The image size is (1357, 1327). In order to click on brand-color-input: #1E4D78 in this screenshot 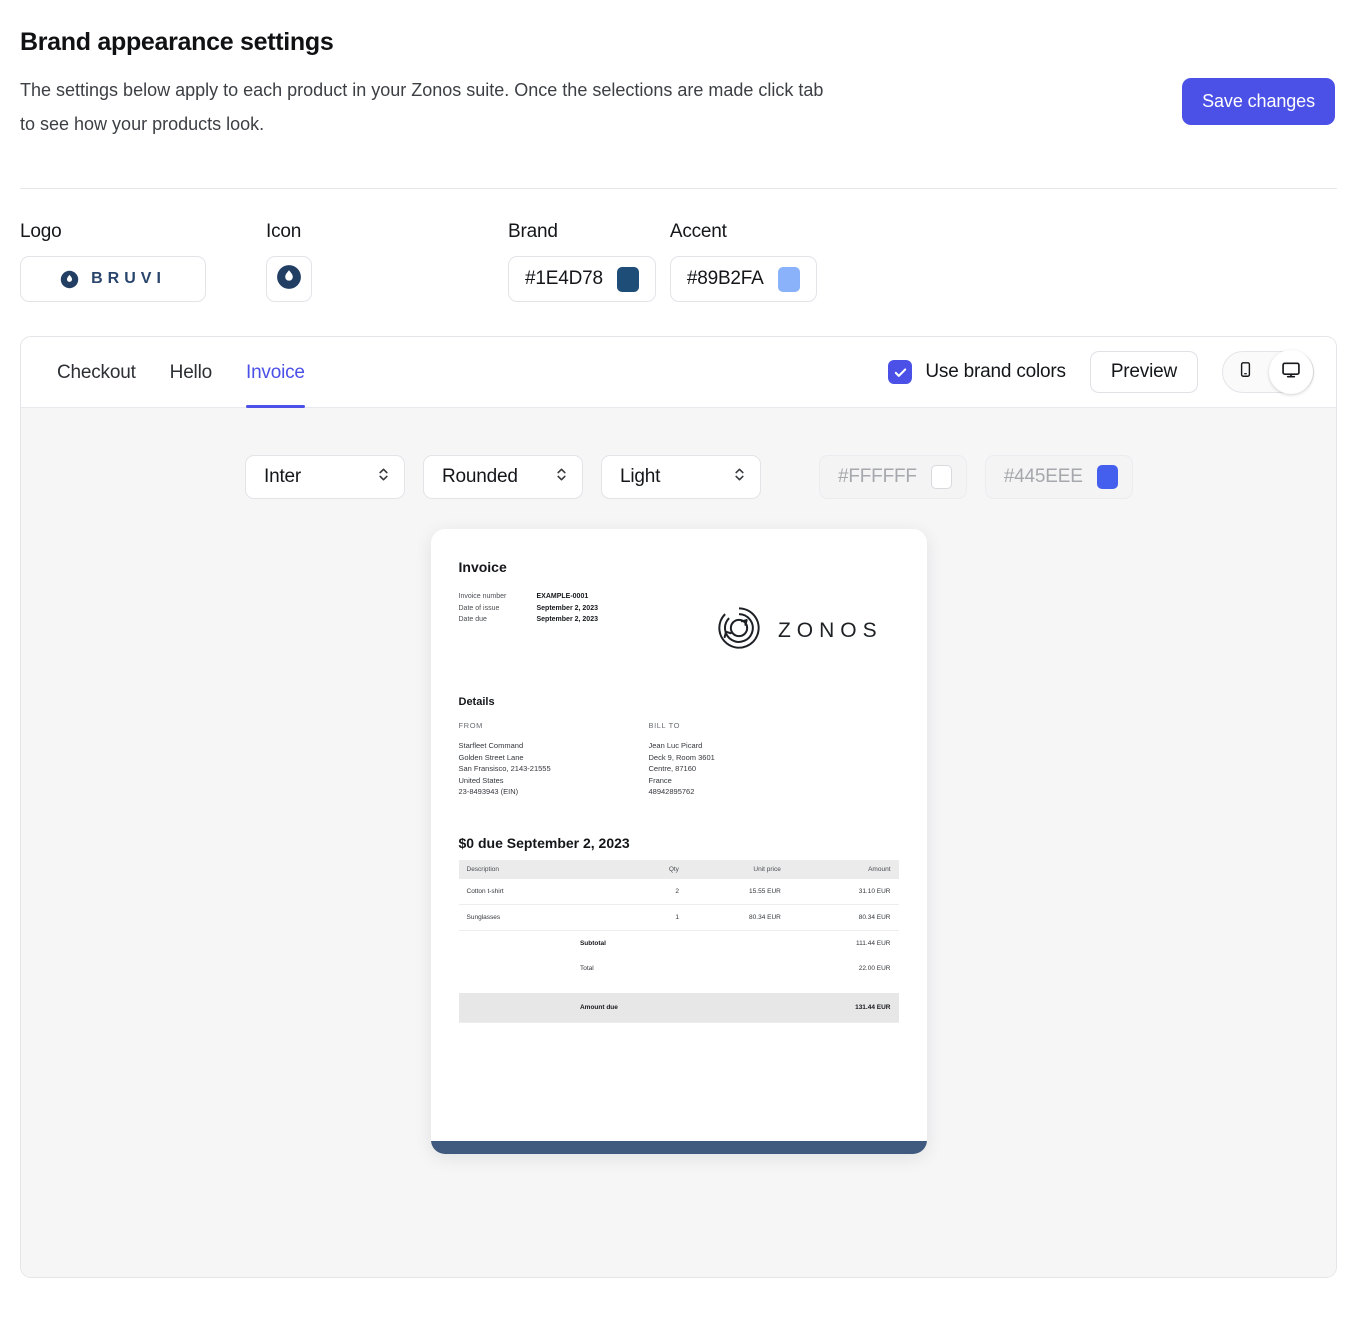, I will do `click(582, 279)`.